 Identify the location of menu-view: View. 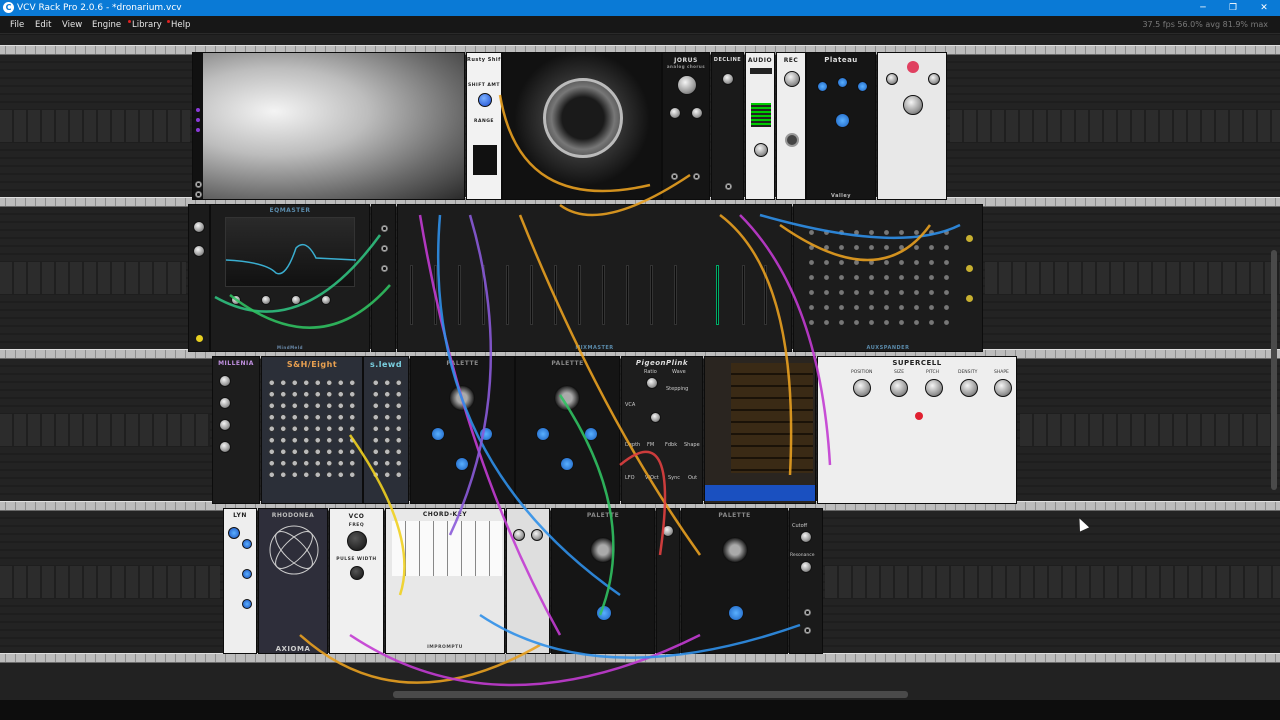
(72, 25).